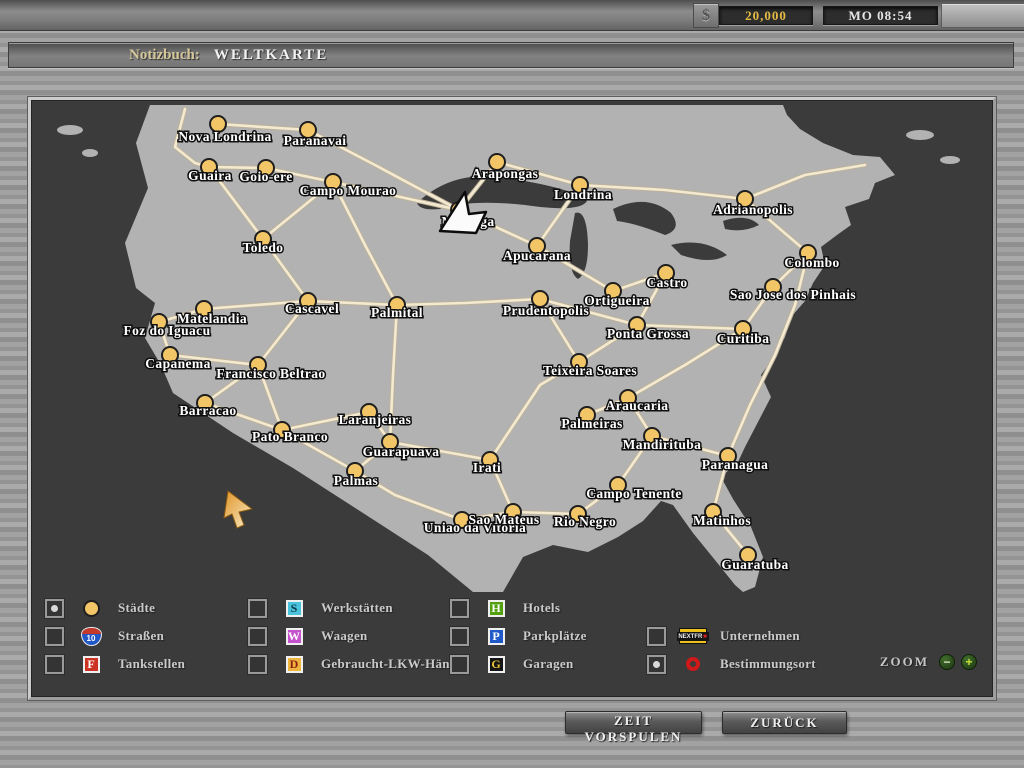 Image resolution: width=1024 pixels, height=768 pixels. What do you see at coordinates (637, 405) in the screenshot?
I see `city-label: Araucaria` at bounding box center [637, 405].